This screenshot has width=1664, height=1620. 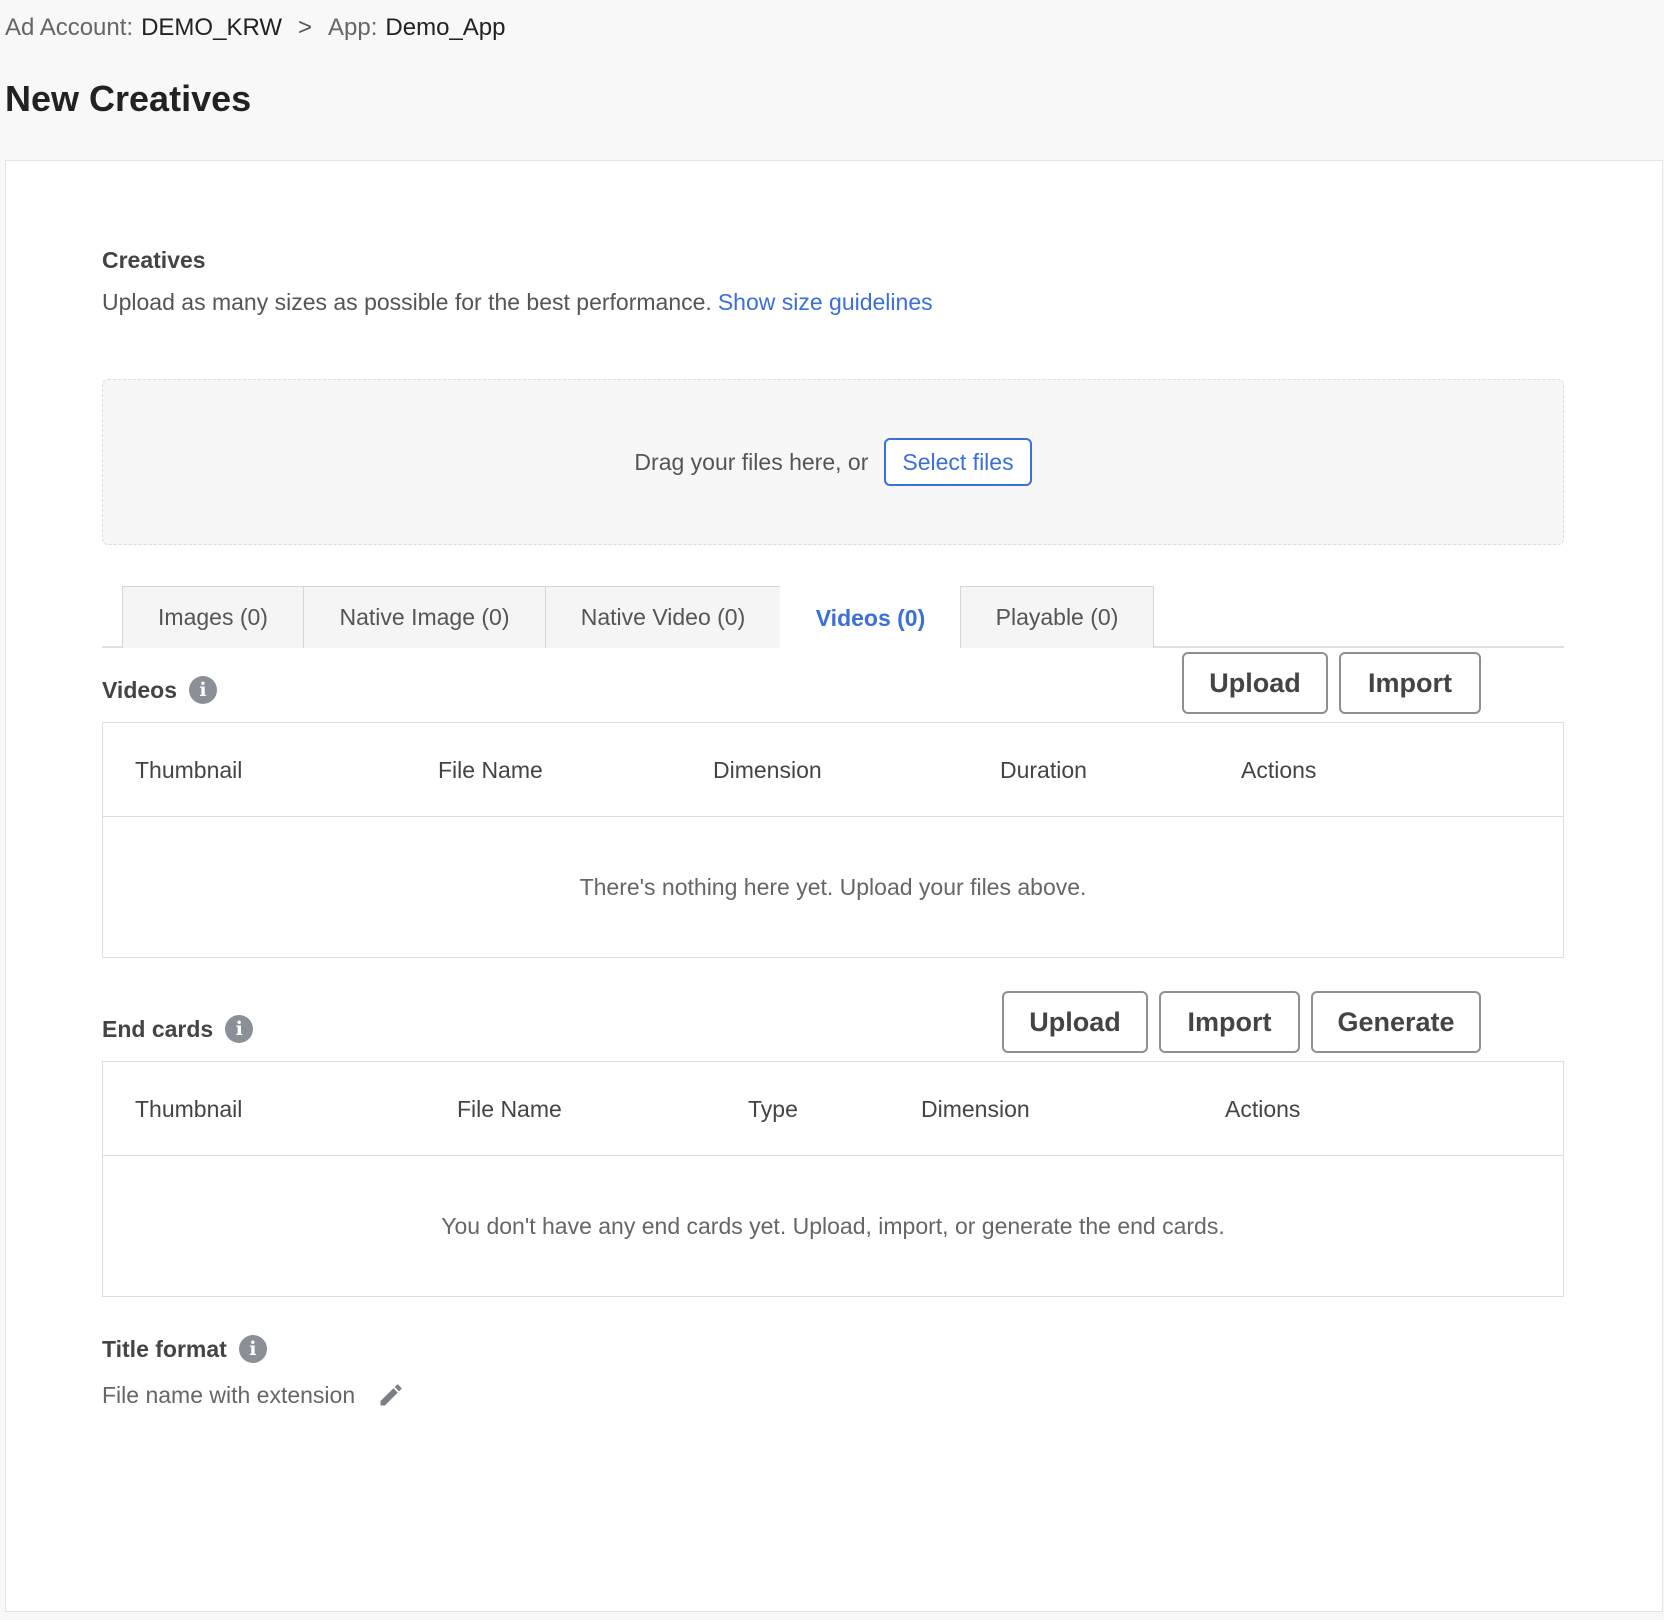 I want to click on tab-native-image: Native Image (0), so click(x=424, y=617).